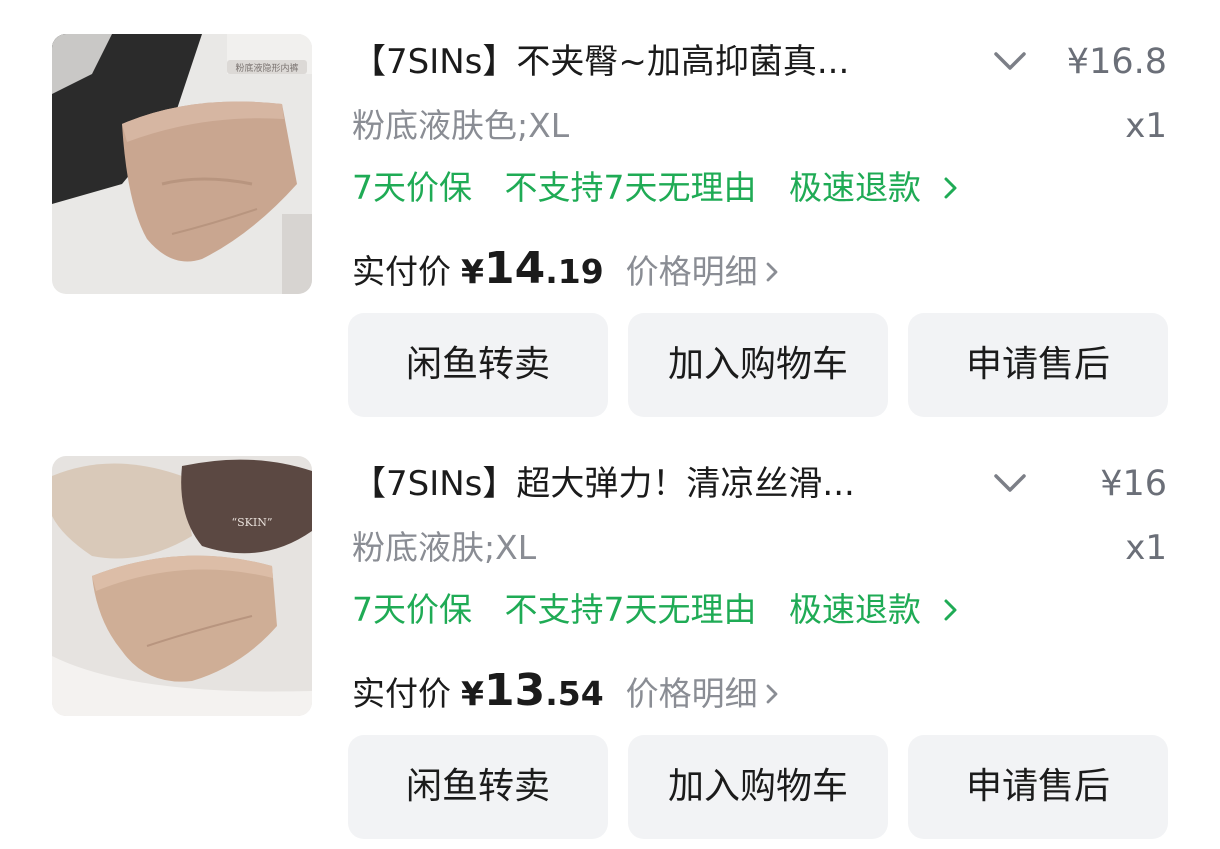  Describe the element at coordinates (252, 522) in the screenshot. I see `thumb-overlay-text: “SKIN”` at that location.